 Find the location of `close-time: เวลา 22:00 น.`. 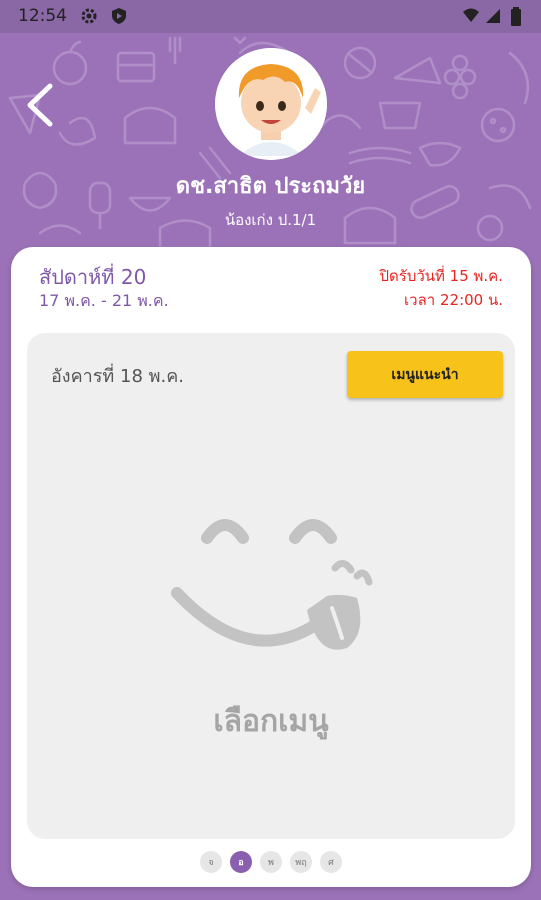

close-time: เวลา 22:00 น. is located at coordinates (453, 300).